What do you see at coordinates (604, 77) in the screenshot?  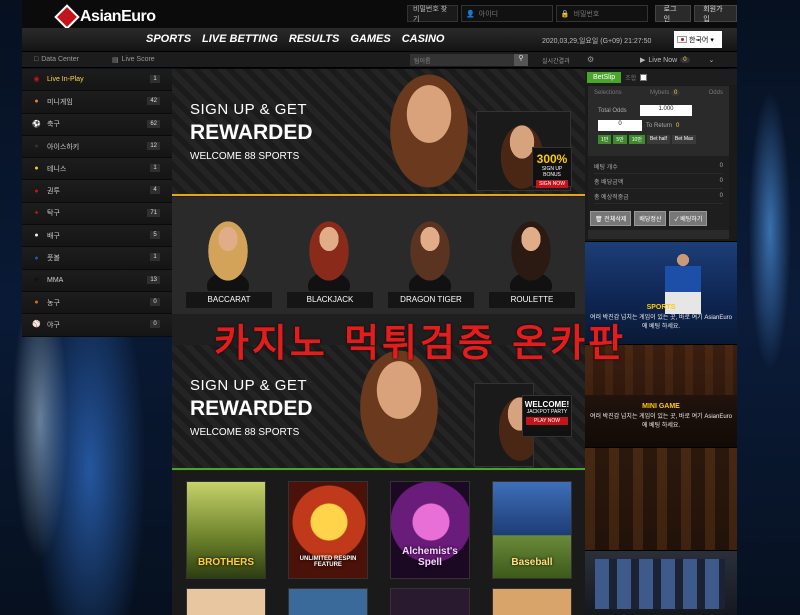 I see `betslip-tab: BetSlip` at bounding box center [604, 77].